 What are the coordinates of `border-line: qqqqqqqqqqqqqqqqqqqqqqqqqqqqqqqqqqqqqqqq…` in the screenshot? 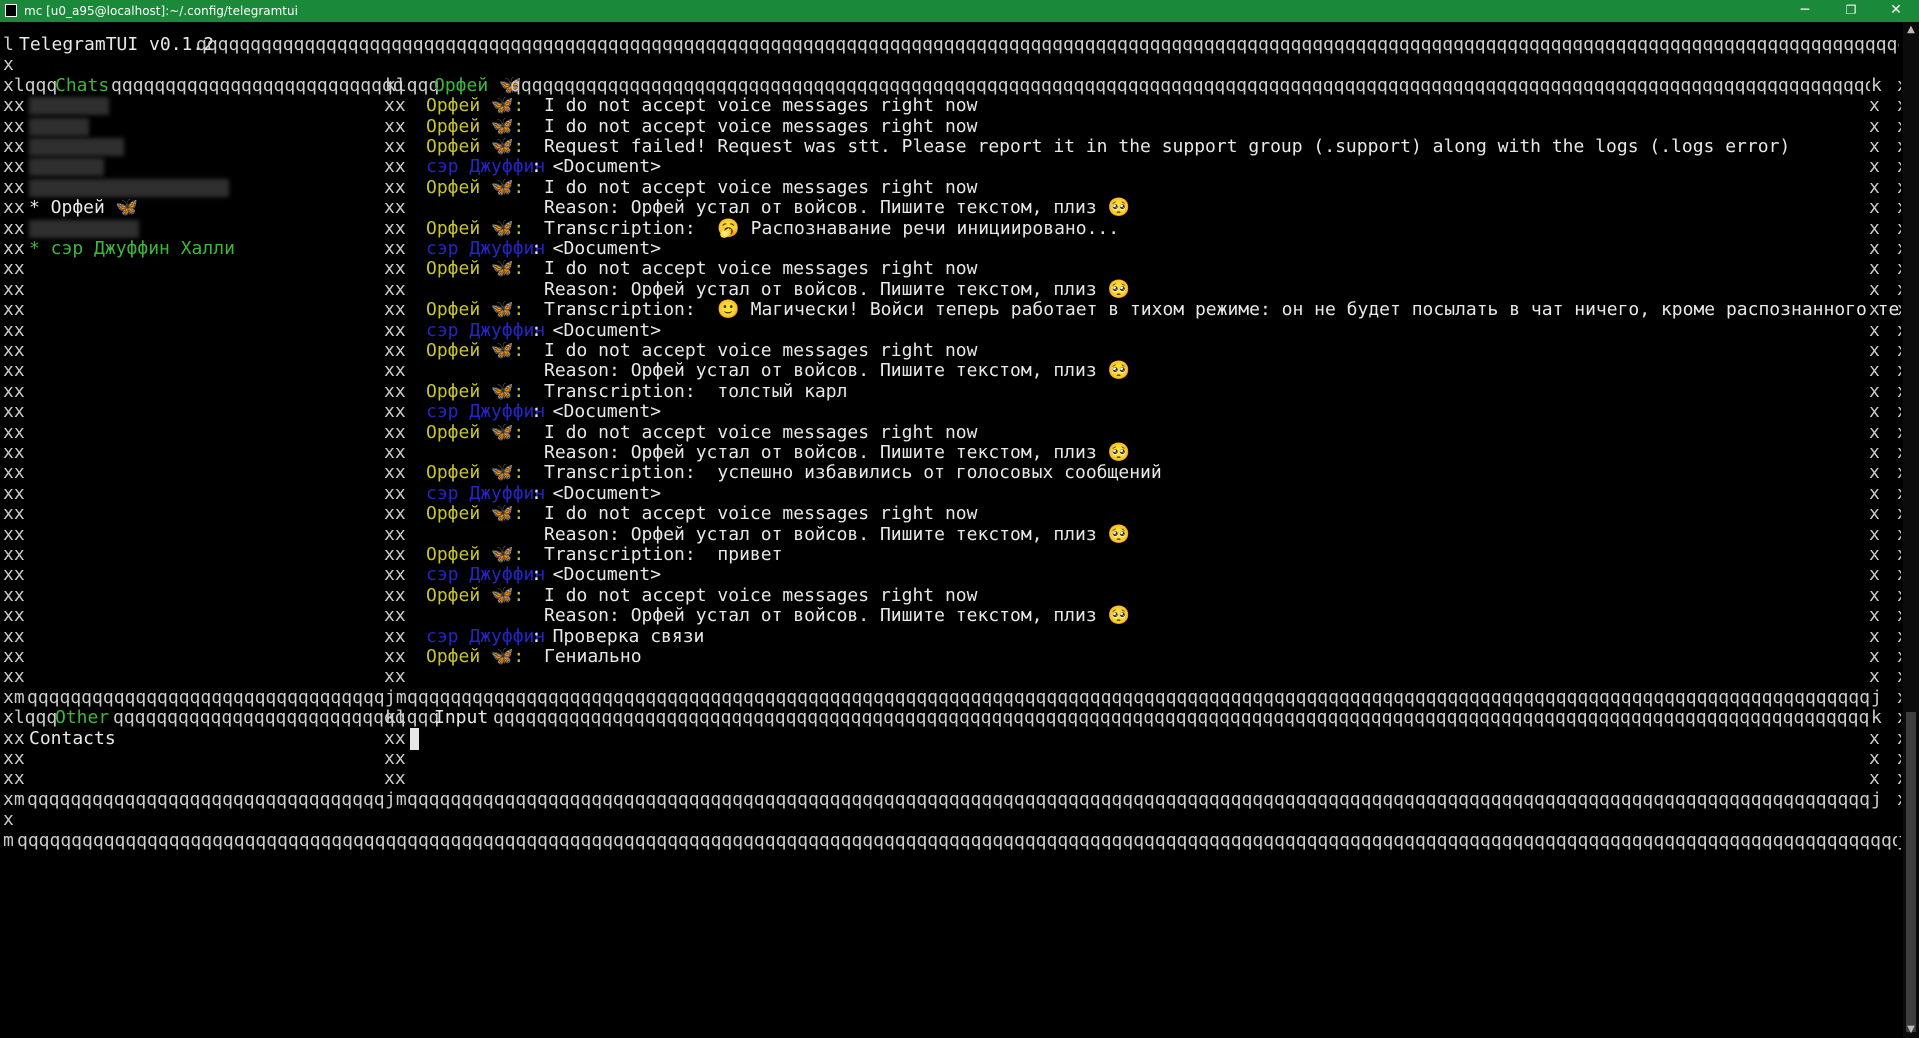 It's located at (957, 840).